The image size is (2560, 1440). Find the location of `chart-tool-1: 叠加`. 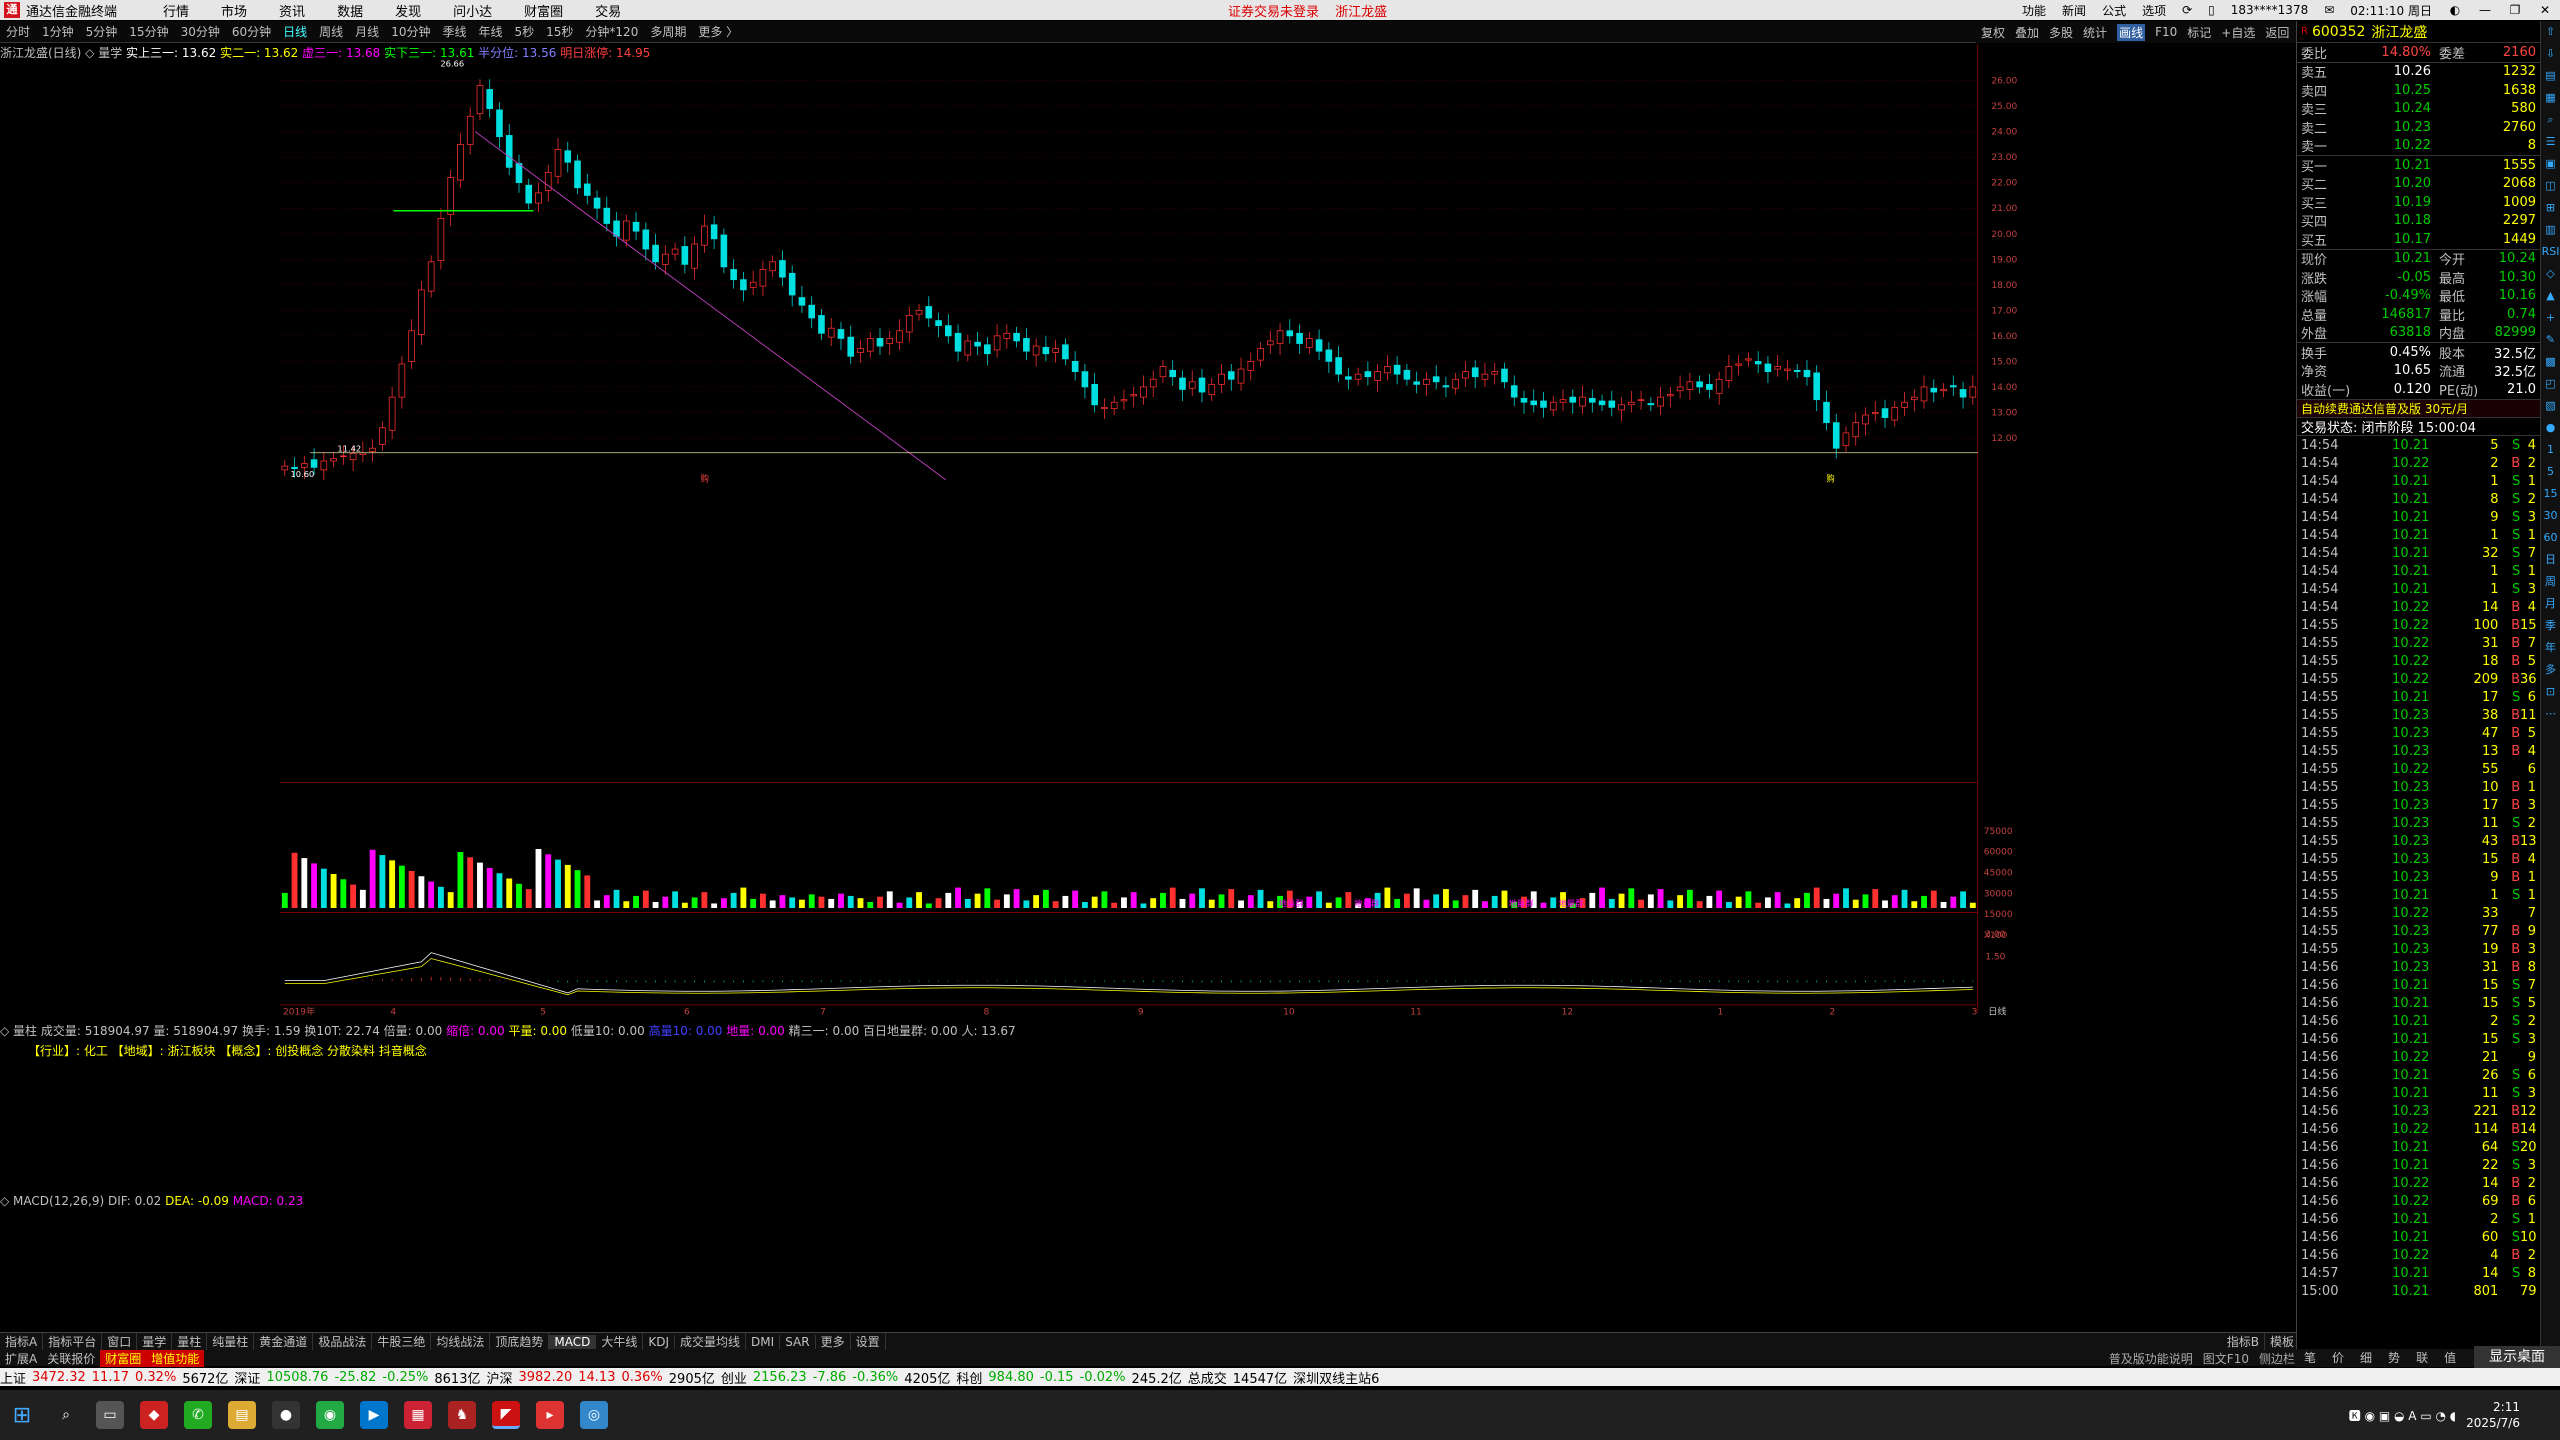

chart-tool-1: 叠加 is located at coordinates (2027, 32).